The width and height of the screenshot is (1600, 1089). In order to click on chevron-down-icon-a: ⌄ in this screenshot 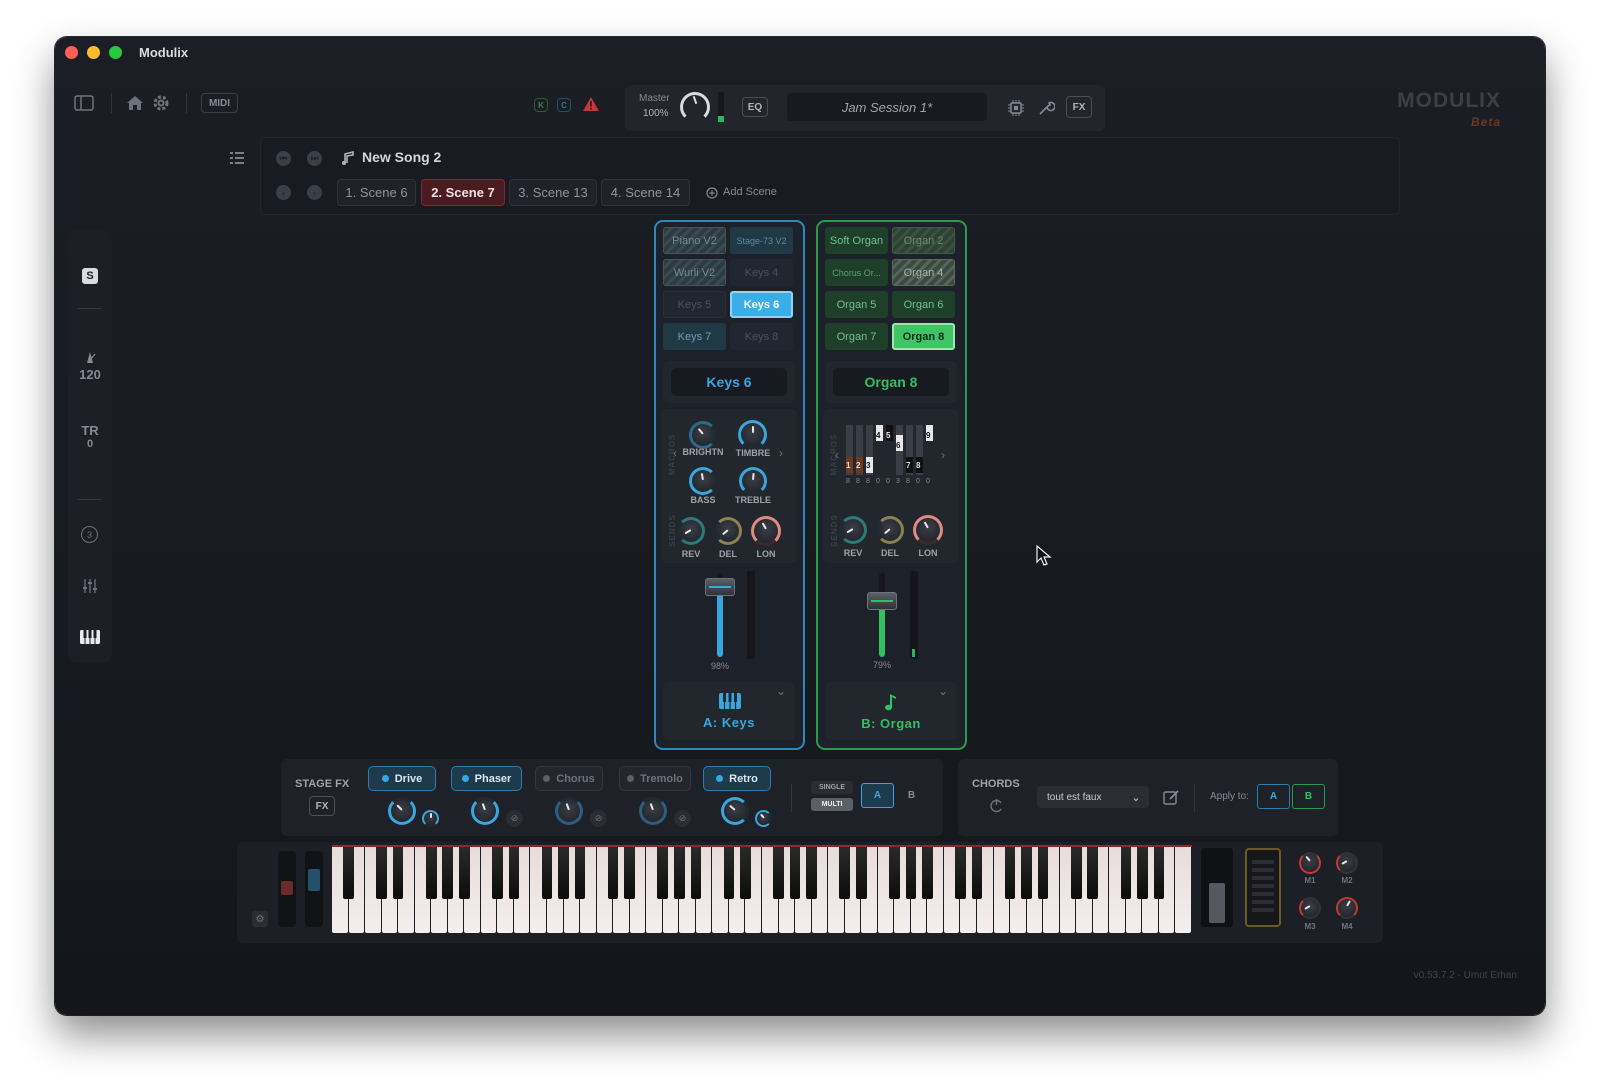, I will do `click(781, 691)`.